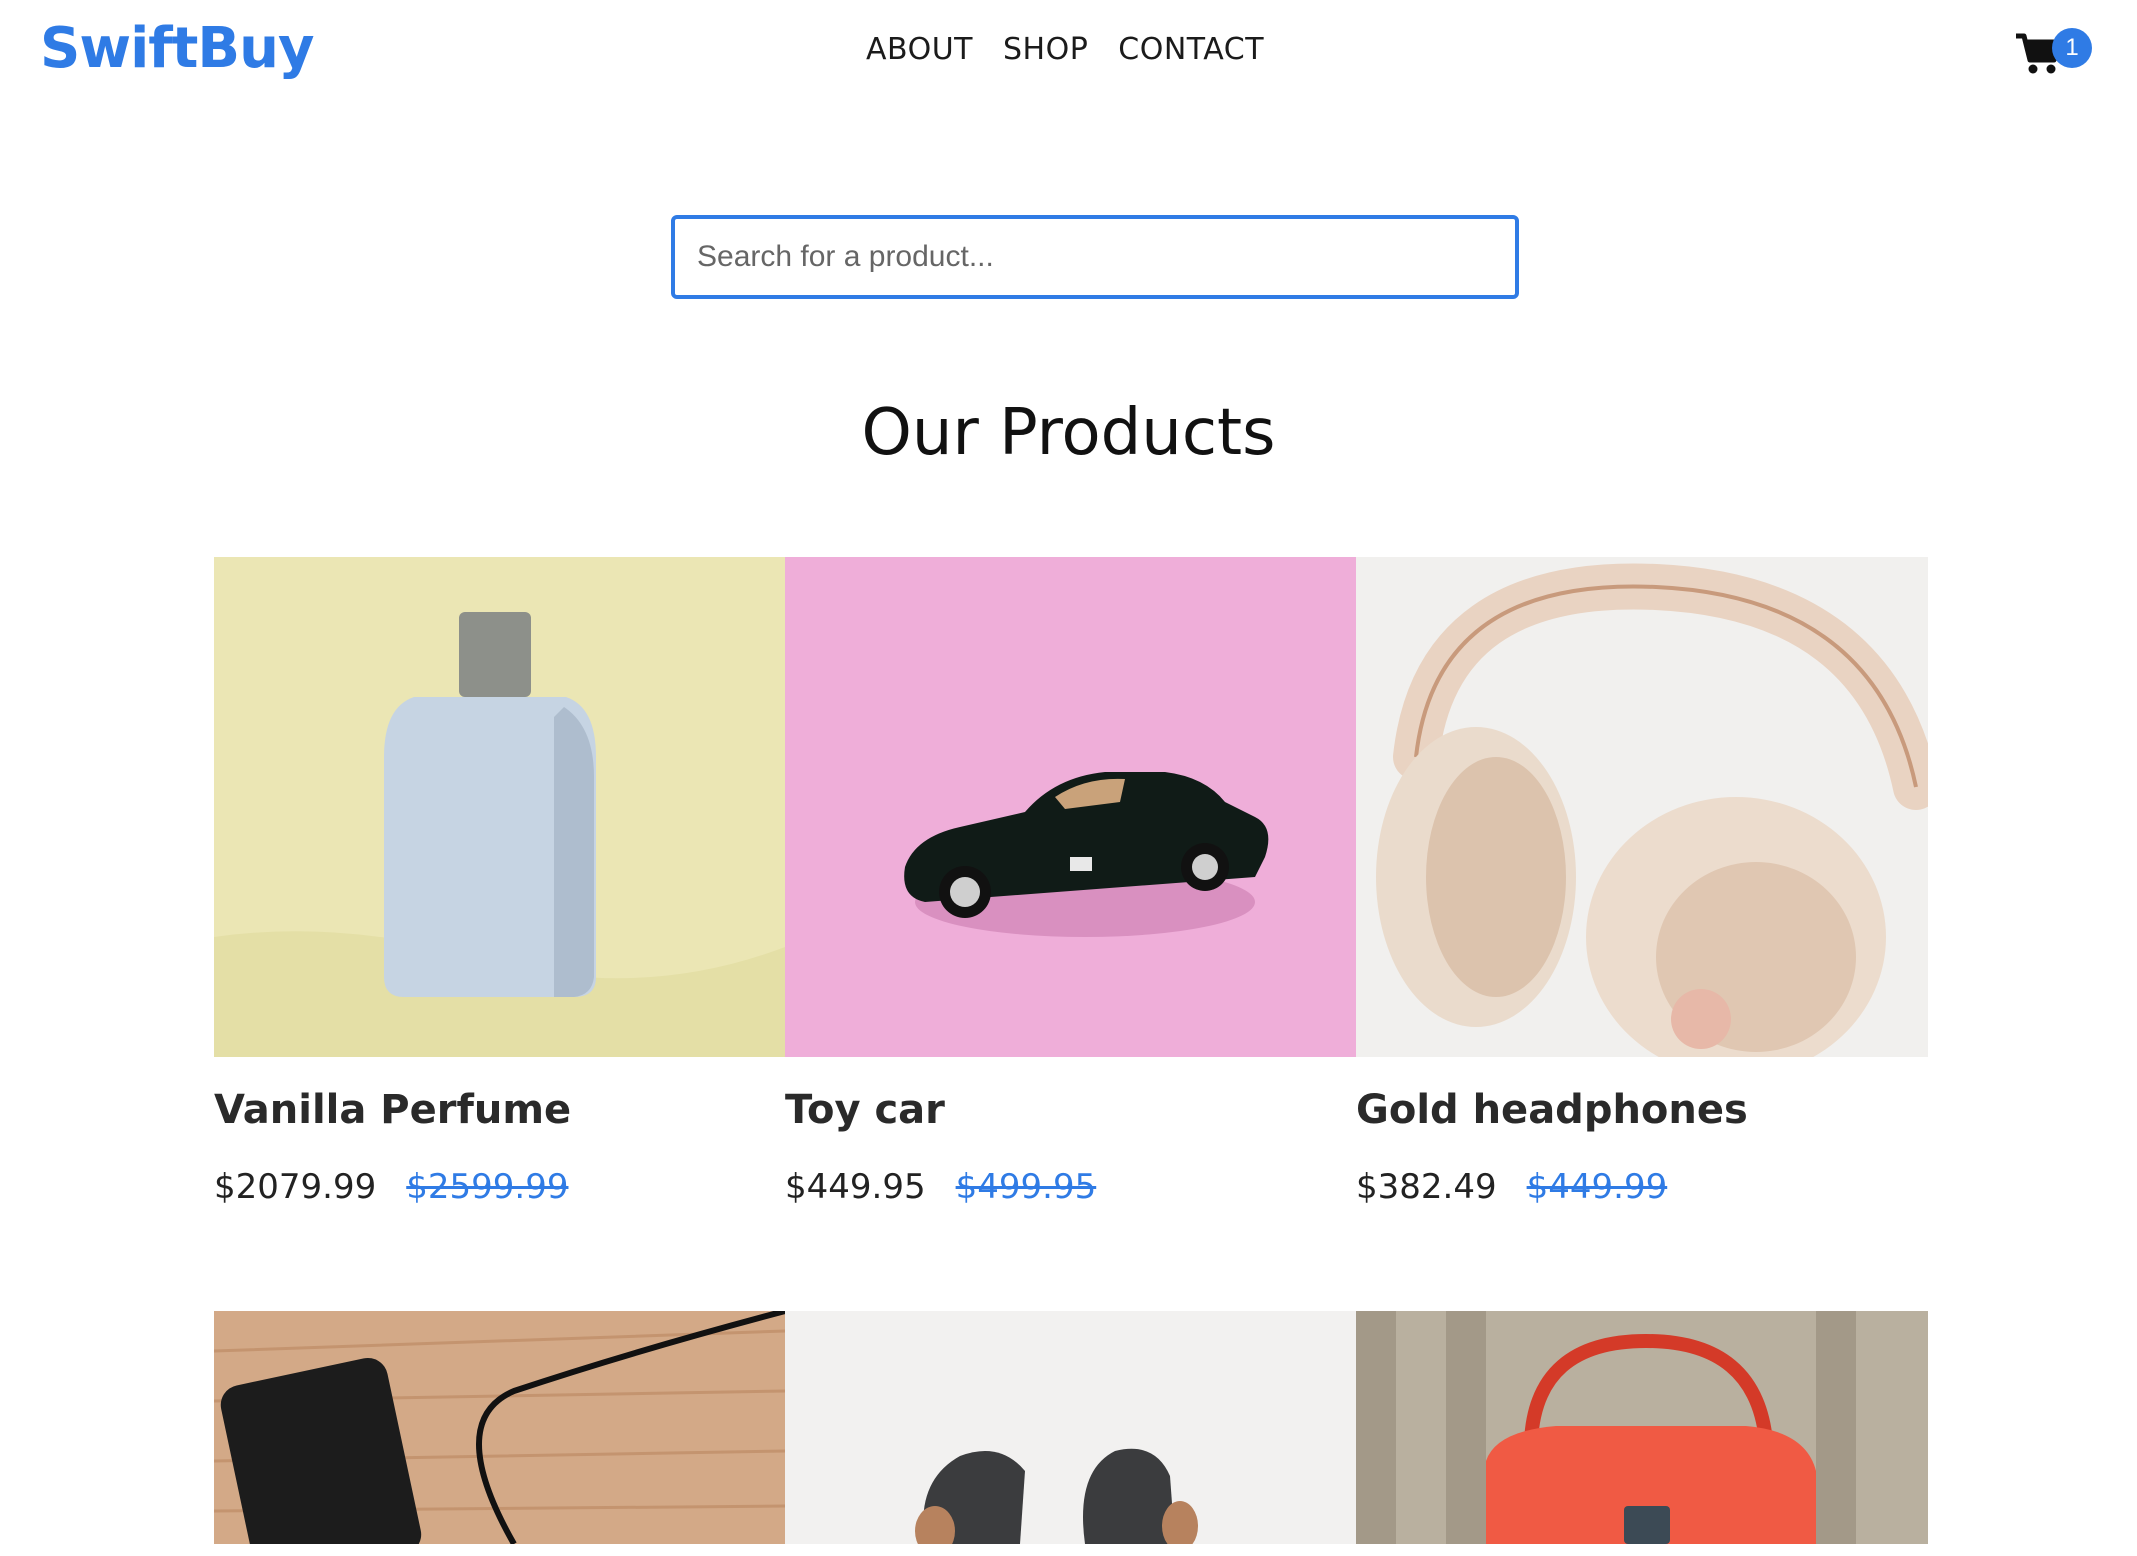 This screenshot has height=1556, width=2137. I want to click on product-image-power-bank, so click(499, 1427).